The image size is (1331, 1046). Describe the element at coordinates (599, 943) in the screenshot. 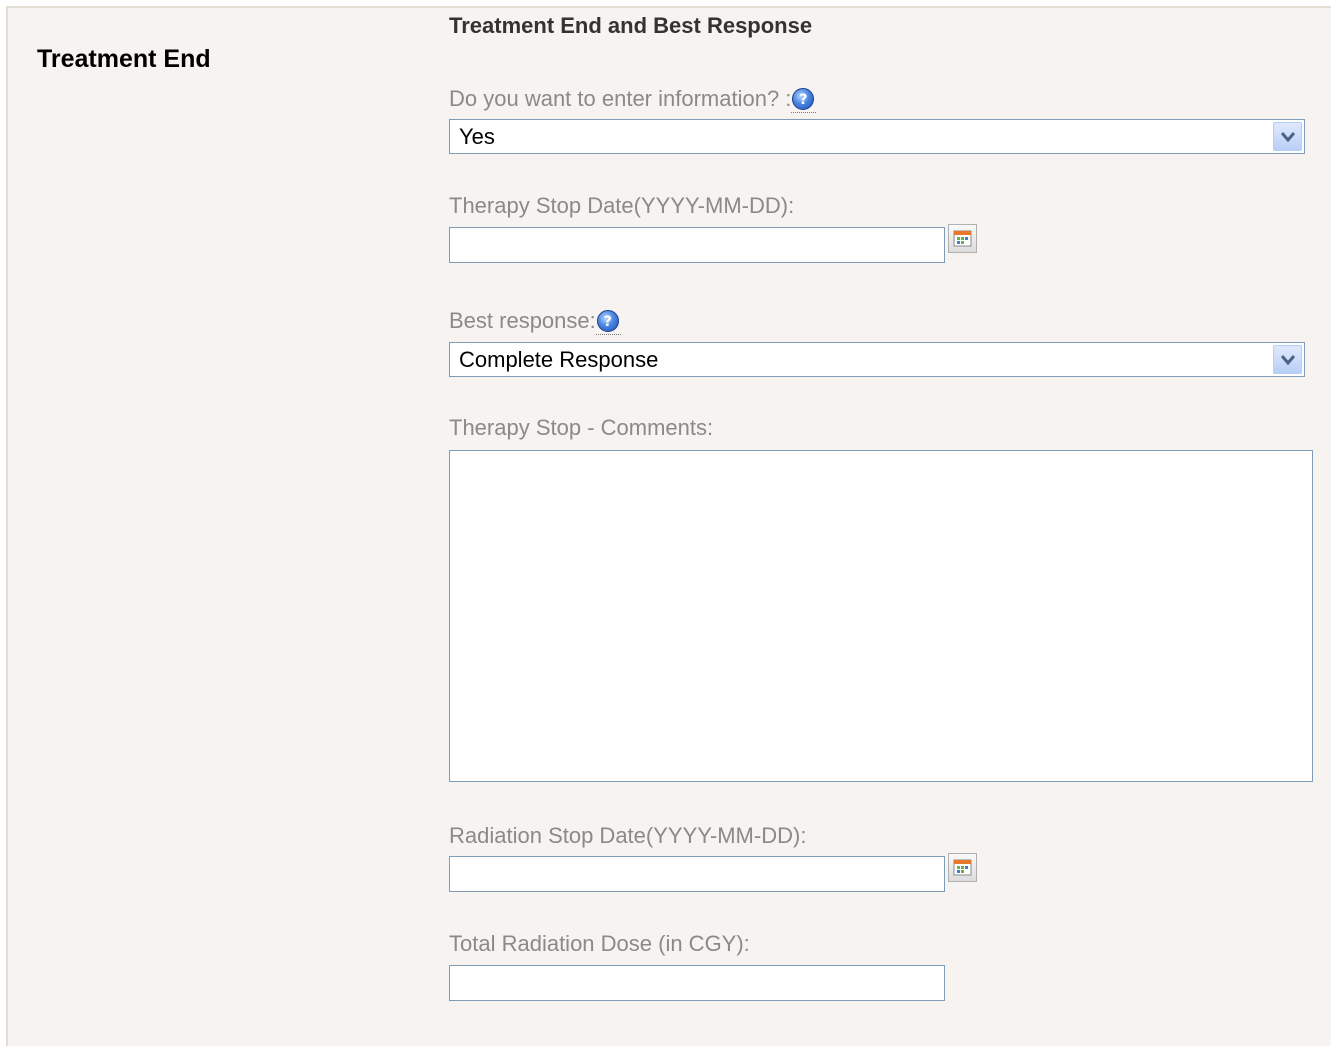

I see `total-radiation-dose-label: Total Radiation Dose (in CGY):` at that location.